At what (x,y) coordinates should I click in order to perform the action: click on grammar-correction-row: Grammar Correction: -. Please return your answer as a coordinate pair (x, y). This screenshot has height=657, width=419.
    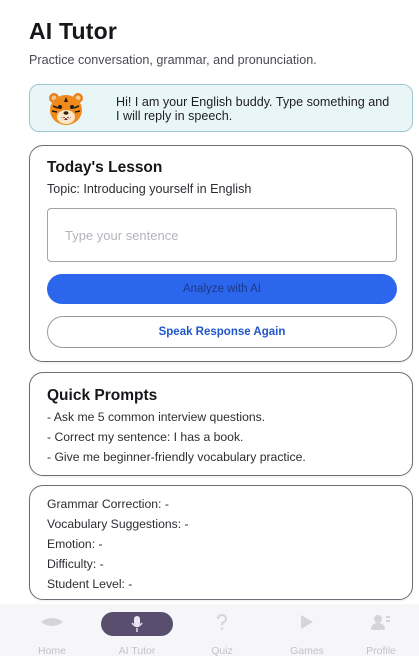
    Looking at the image, I should click on (108, 504).